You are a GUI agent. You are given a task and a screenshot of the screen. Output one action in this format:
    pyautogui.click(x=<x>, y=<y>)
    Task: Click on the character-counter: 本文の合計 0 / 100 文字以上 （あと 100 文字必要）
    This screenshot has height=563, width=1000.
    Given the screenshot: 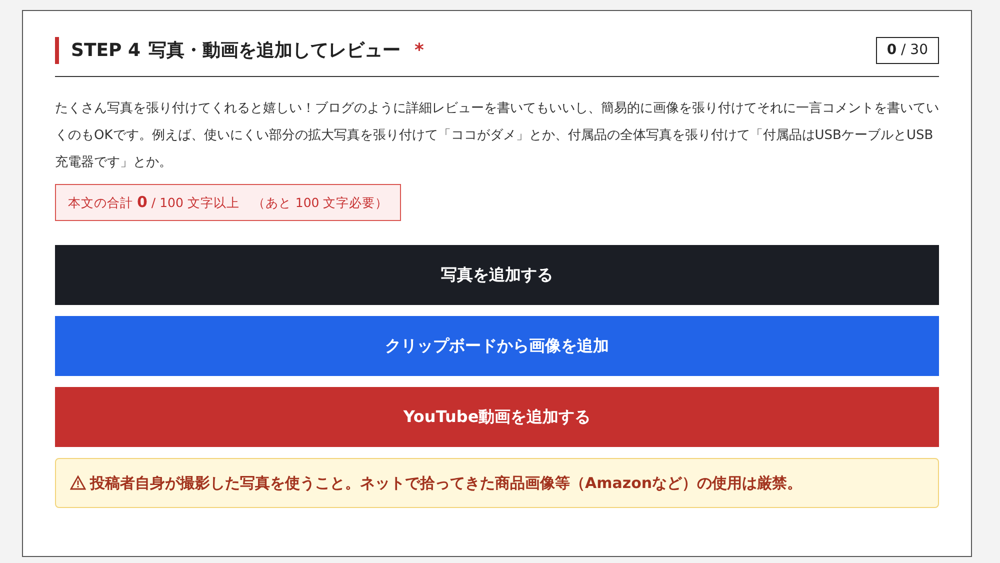 What is the action you would take?
    pyautogui.click(x=228, y=202)
    